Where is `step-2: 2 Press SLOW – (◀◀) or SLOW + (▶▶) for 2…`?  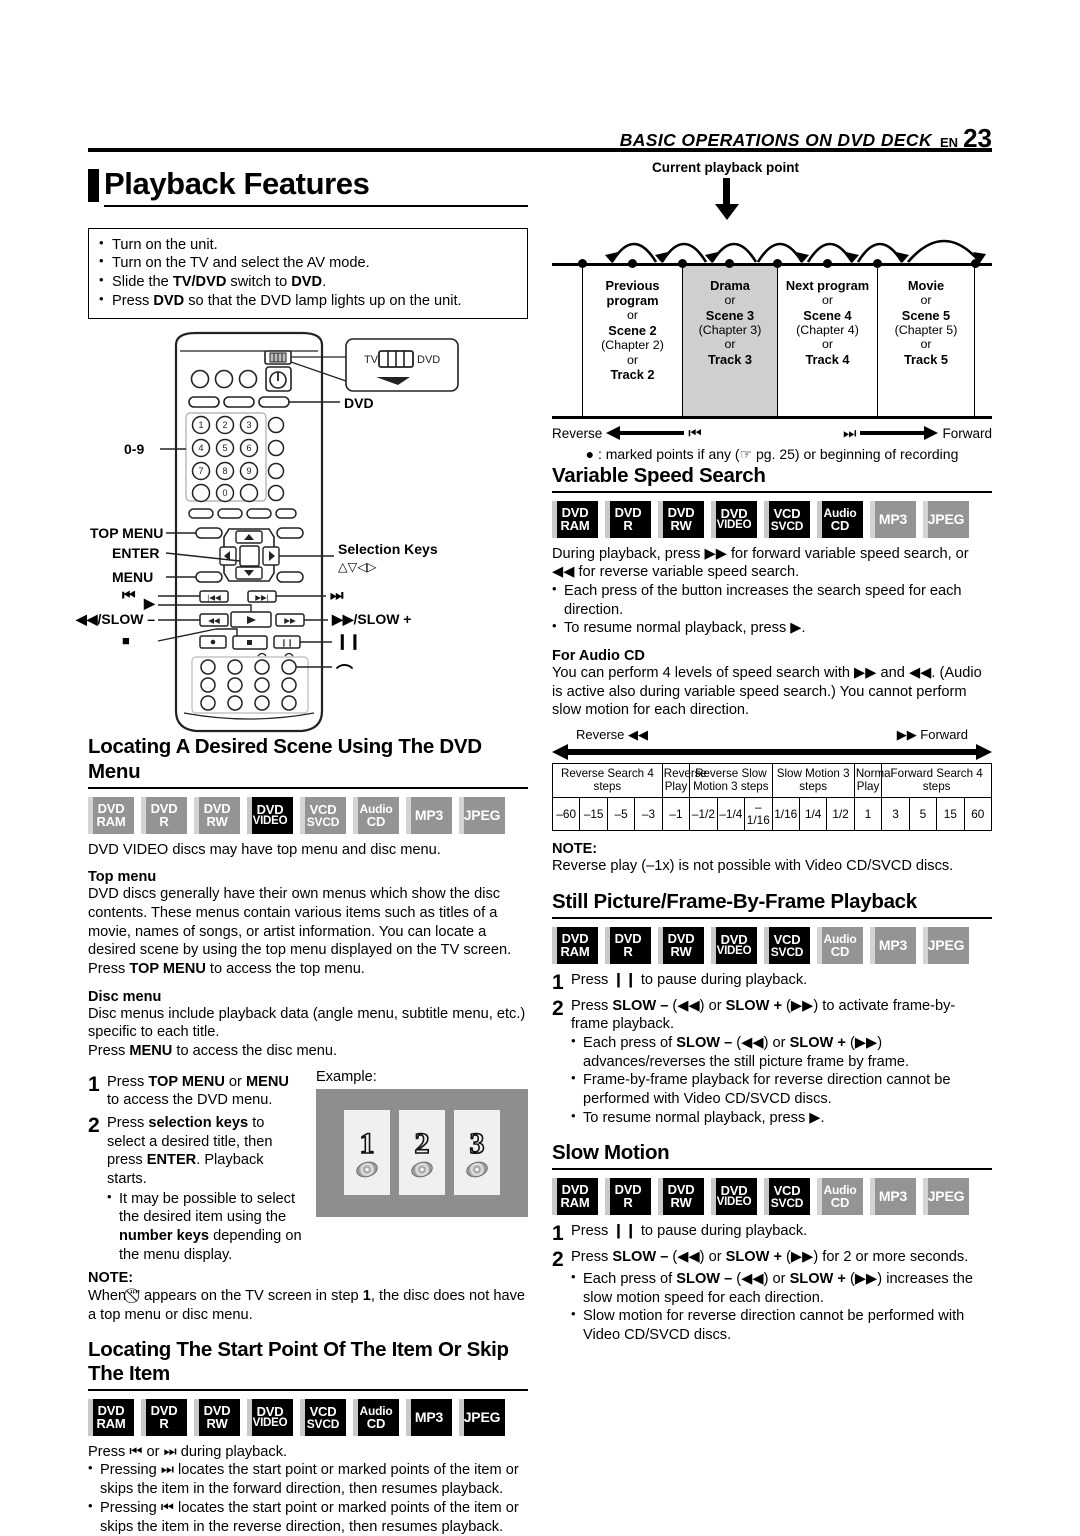
step-2: 2 Press SLOW – (◀◀) or SLOW + (▶▶) for 2… is located at coordinates (772, 1259).